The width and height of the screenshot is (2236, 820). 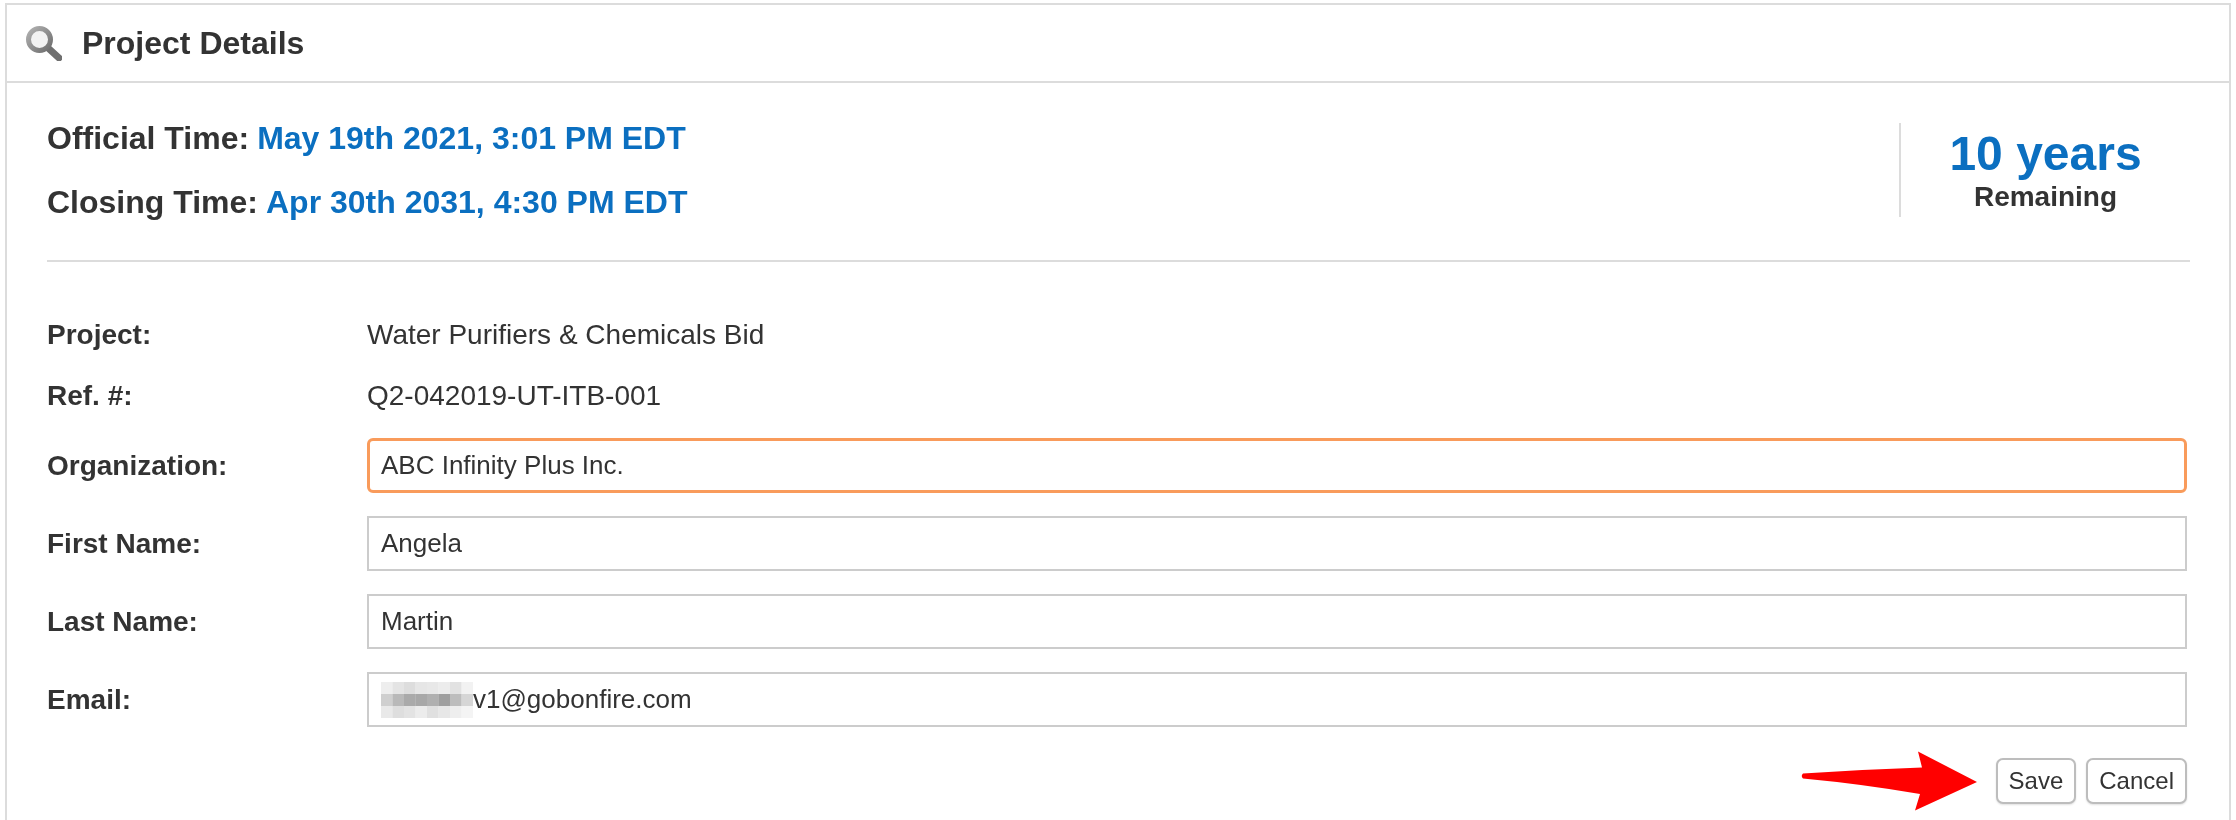 I want to click on panel-title: Project Details, so click(x=193, y=43).